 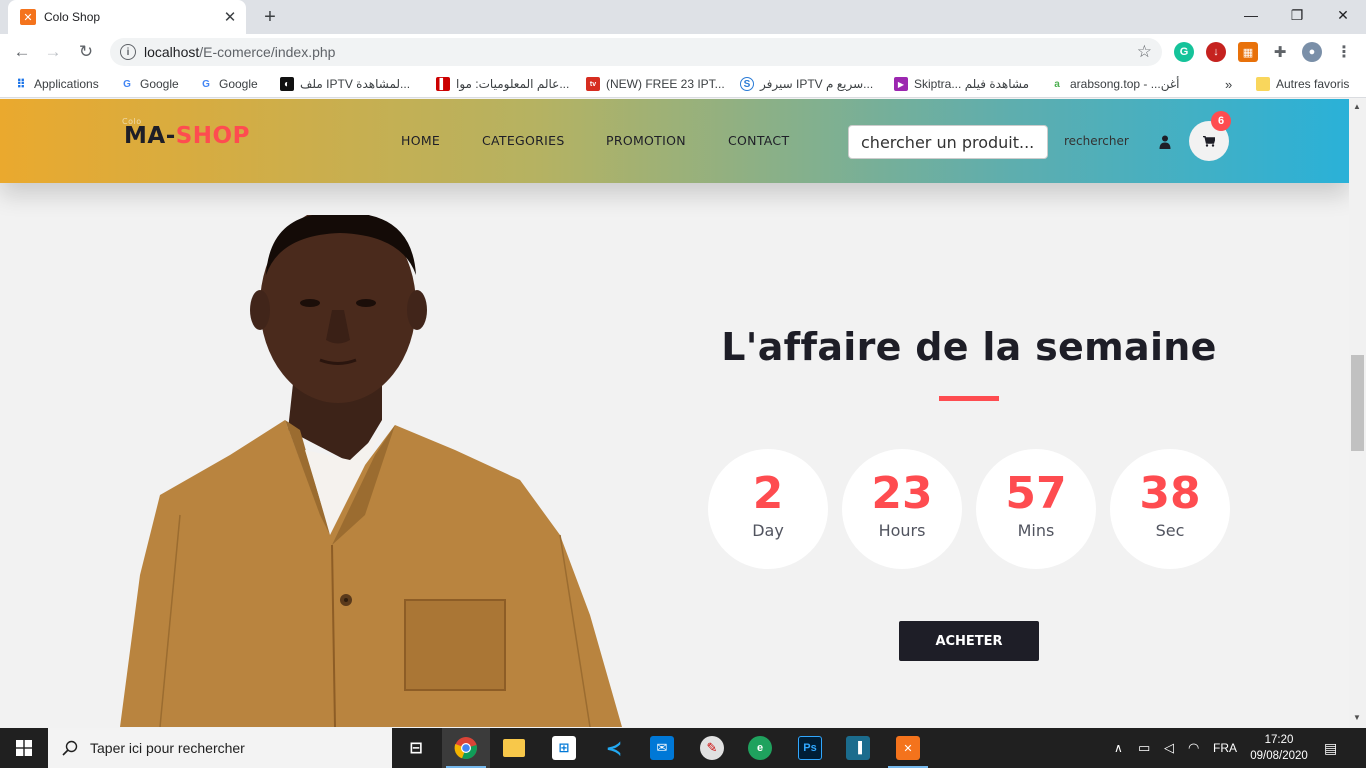 What do you see at coordinates (1313, 84) in the screenshot?
I see `bookmark-label: Autres favoris` at bounding box center [1313, 84].